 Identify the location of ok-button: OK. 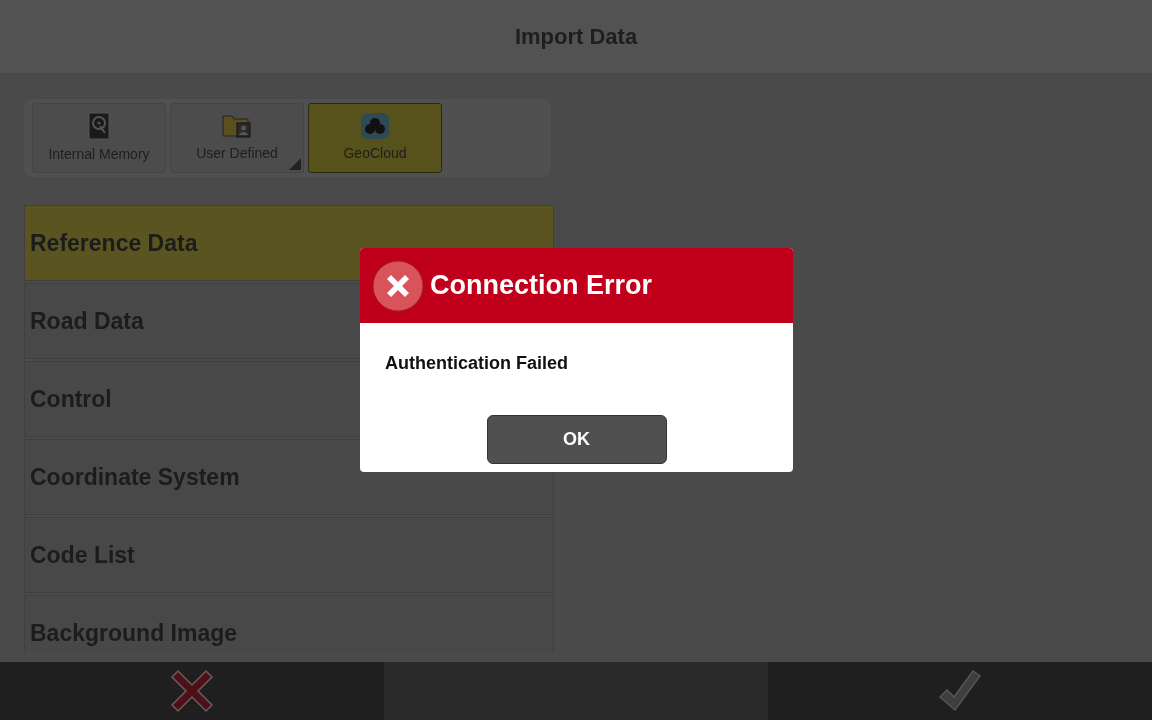
(576, 439).